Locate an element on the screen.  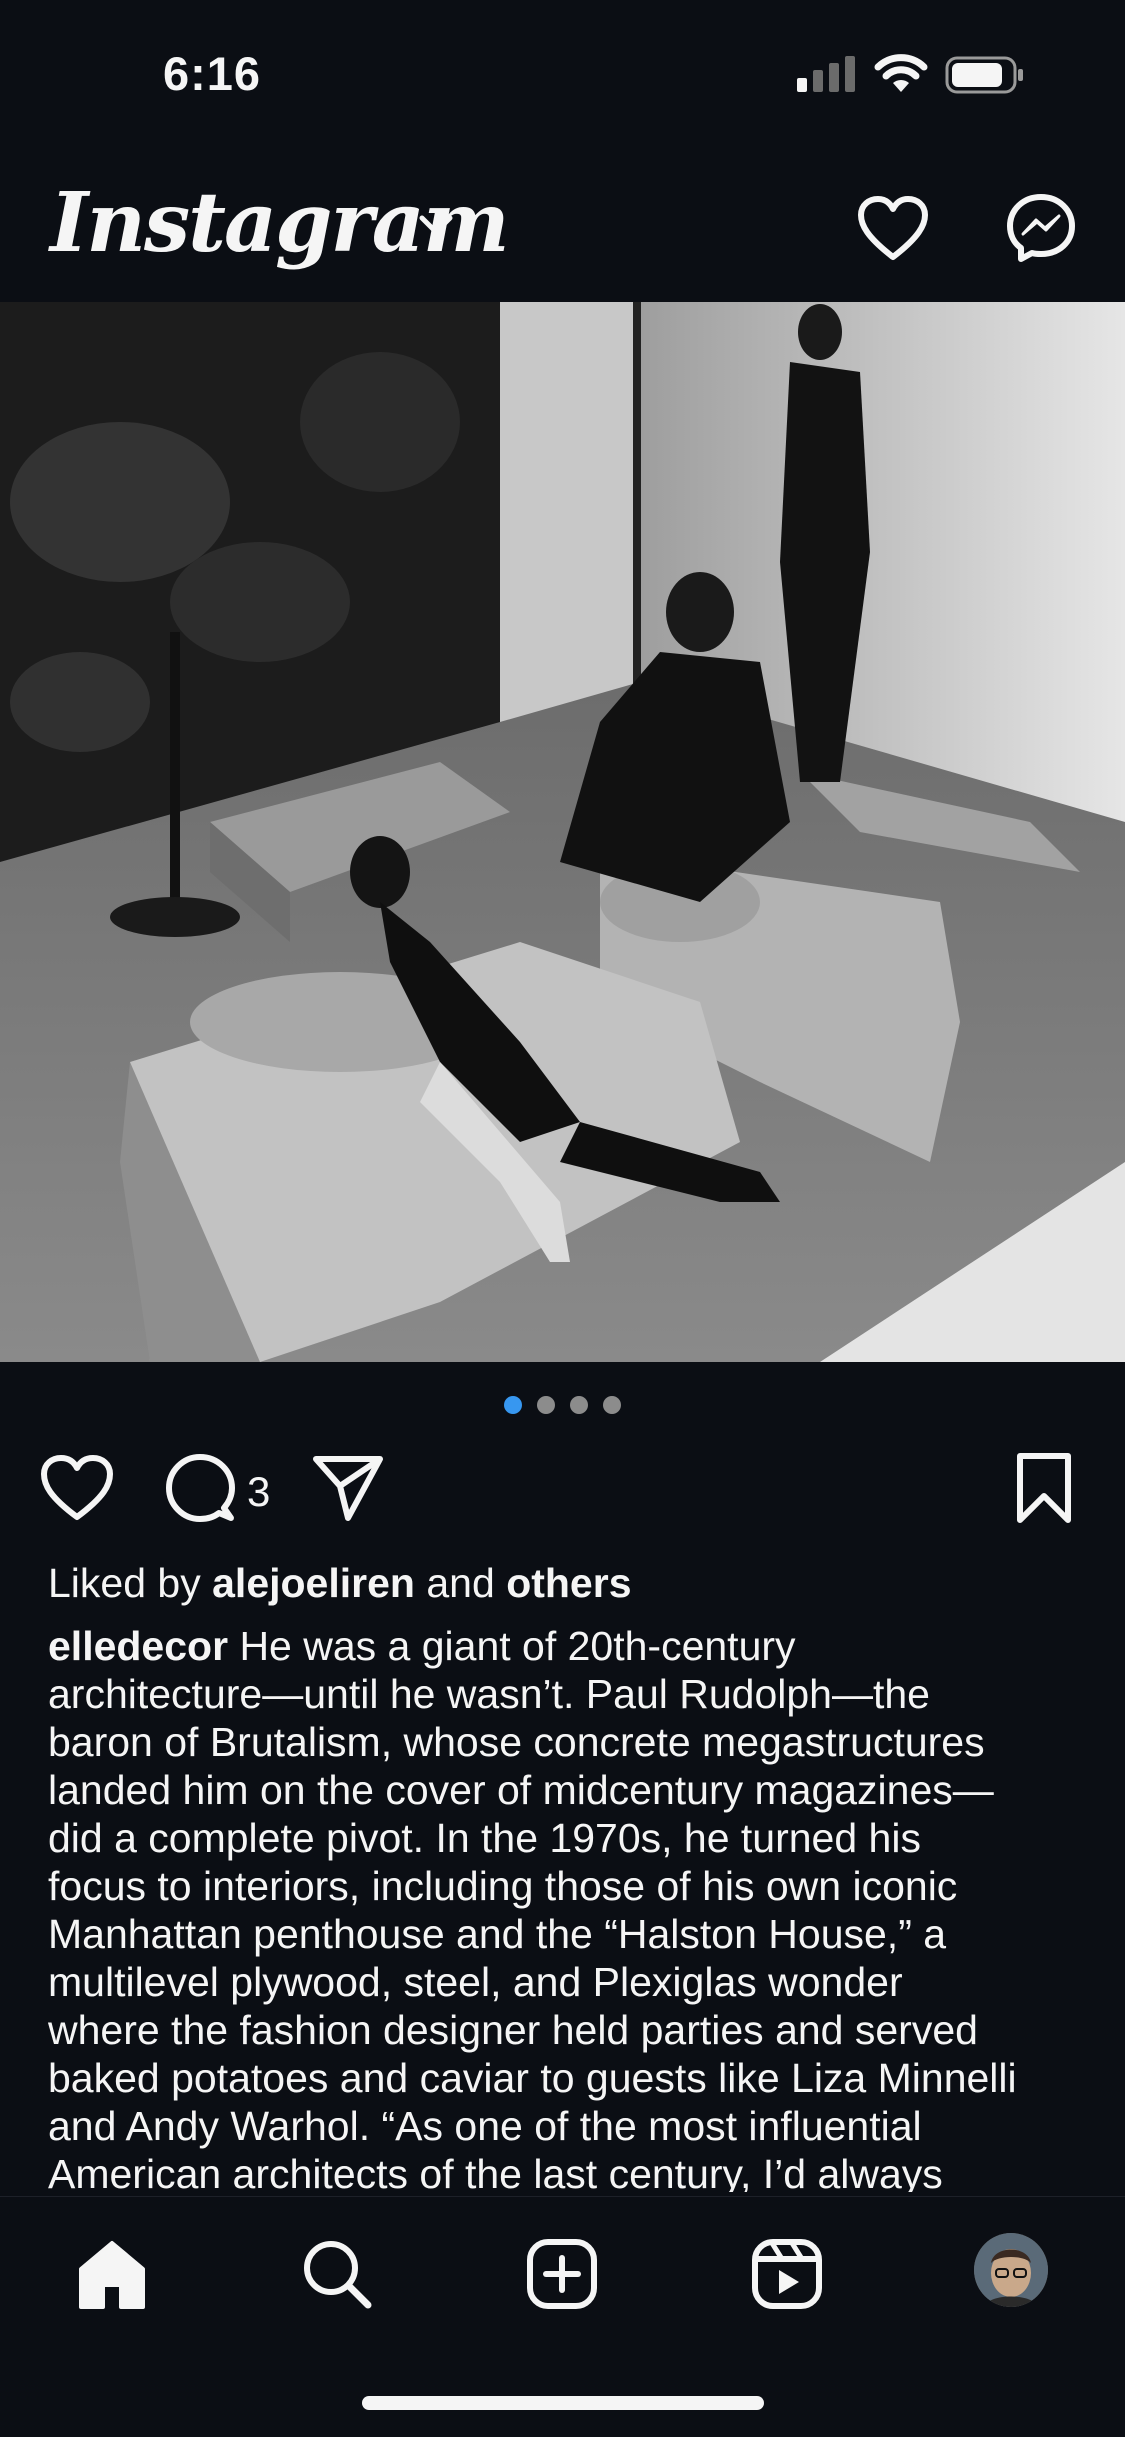
liked-by-and: and is located at coordinates (460, 1583).